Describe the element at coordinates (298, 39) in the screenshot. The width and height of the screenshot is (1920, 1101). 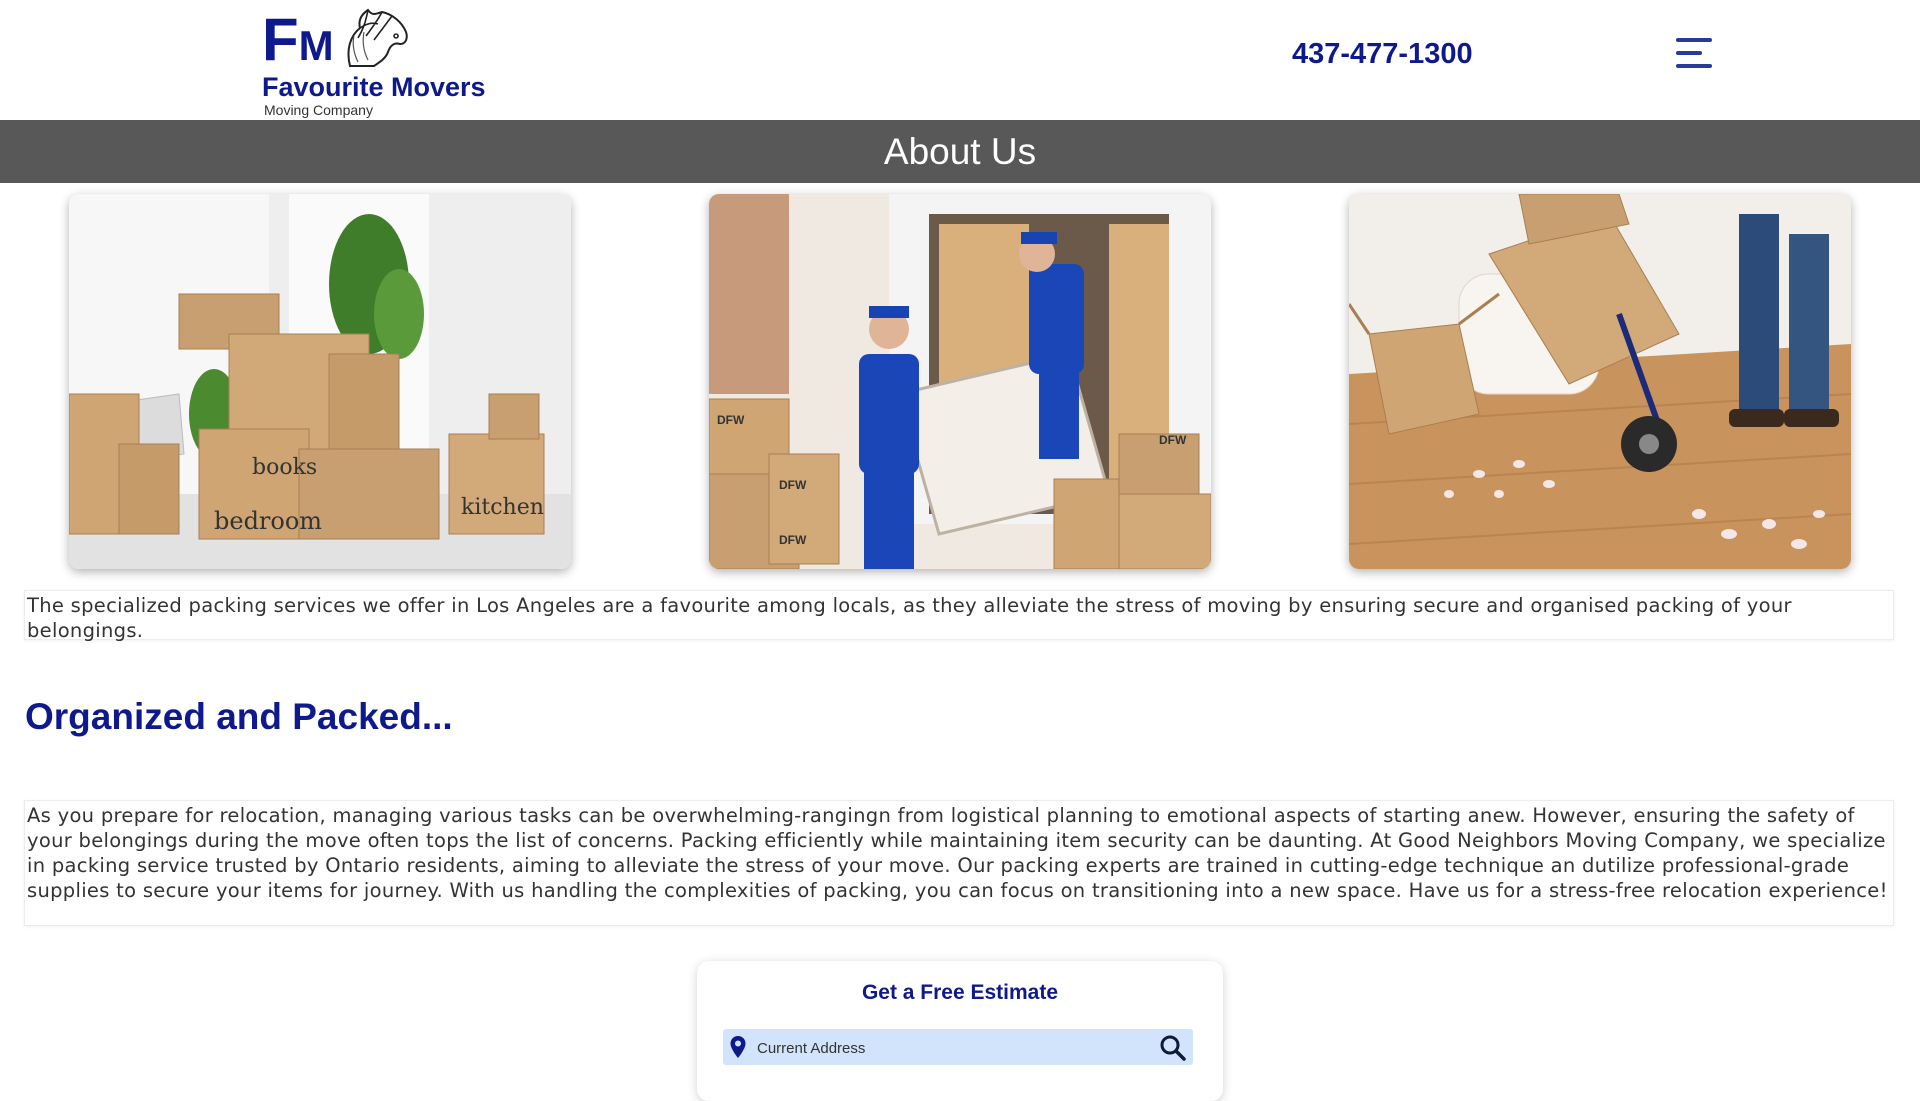
I see `logo-monogram: FM` at that location.